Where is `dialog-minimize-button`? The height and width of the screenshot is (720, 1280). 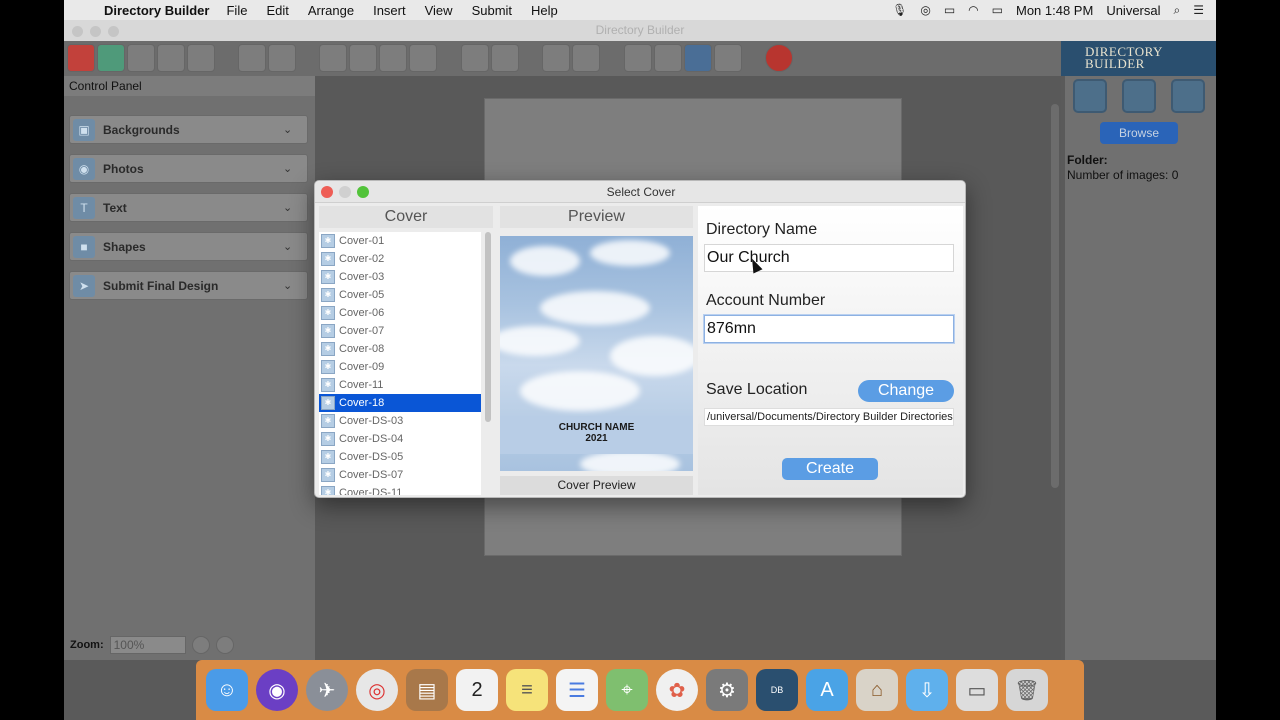 dialog-minimize-button is located at coordinates (345, 192).